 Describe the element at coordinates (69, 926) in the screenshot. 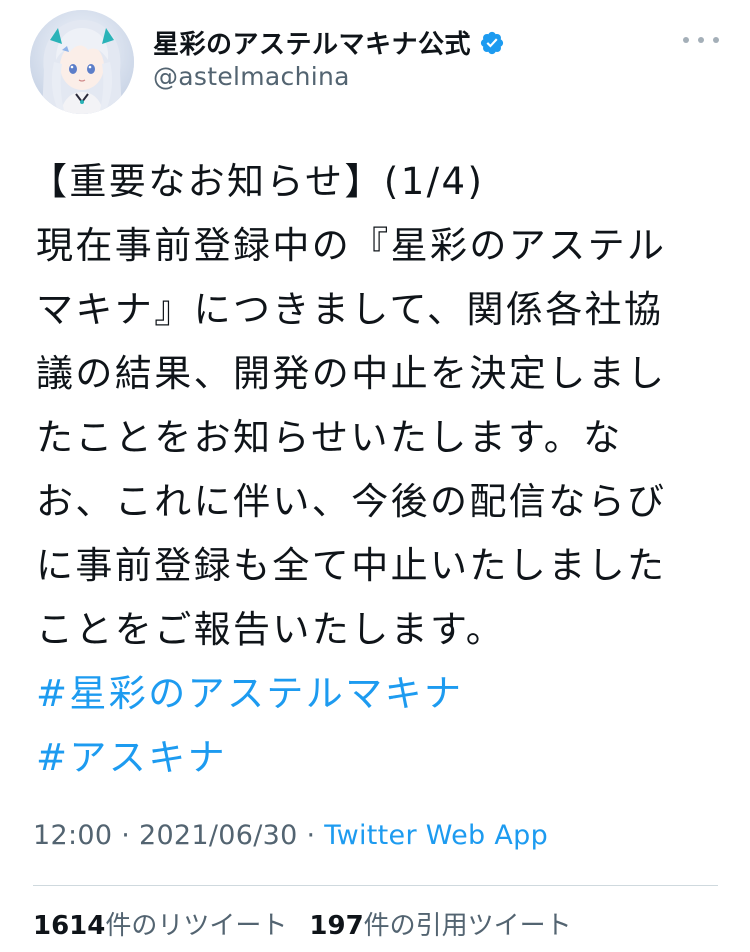

I see `retweet-count: 1614` at that location.